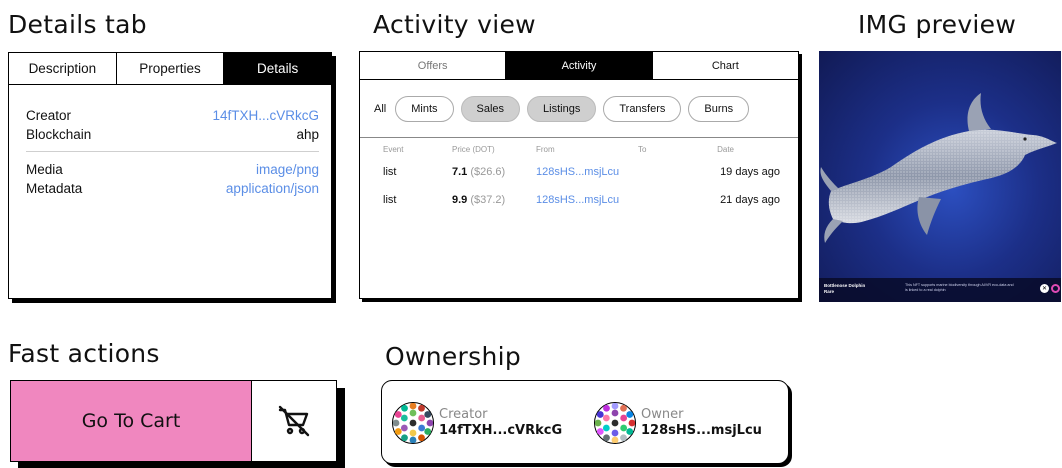  I want to click on col-from: From, so click(545, 149).